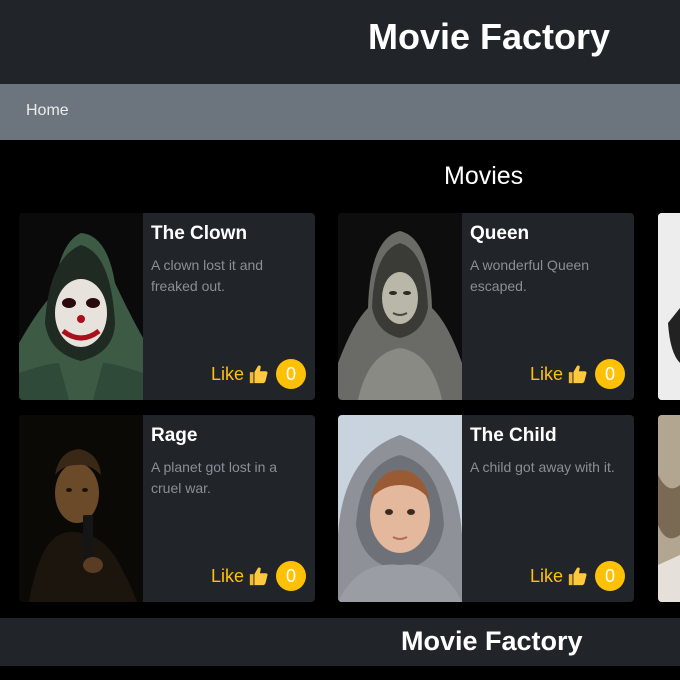 This screenshot has width=680, height=680. What do you see at coordinates (207, 275) in the screenshot?
I see `movie-description: A clown lost it and freaked out.` at bounding box center [207, 275].